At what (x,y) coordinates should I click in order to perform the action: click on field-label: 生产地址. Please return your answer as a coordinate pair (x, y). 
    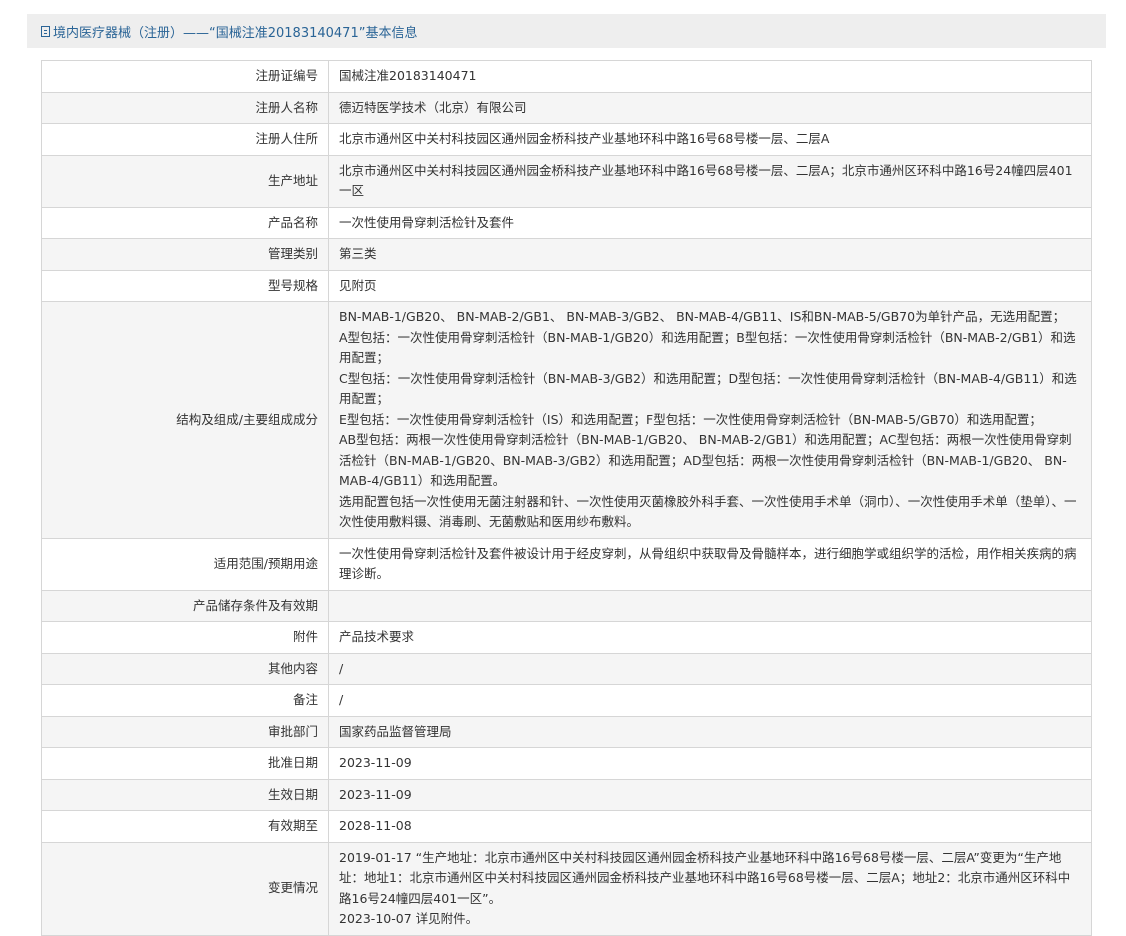
    Looking at the image, I should click on (185, 181).